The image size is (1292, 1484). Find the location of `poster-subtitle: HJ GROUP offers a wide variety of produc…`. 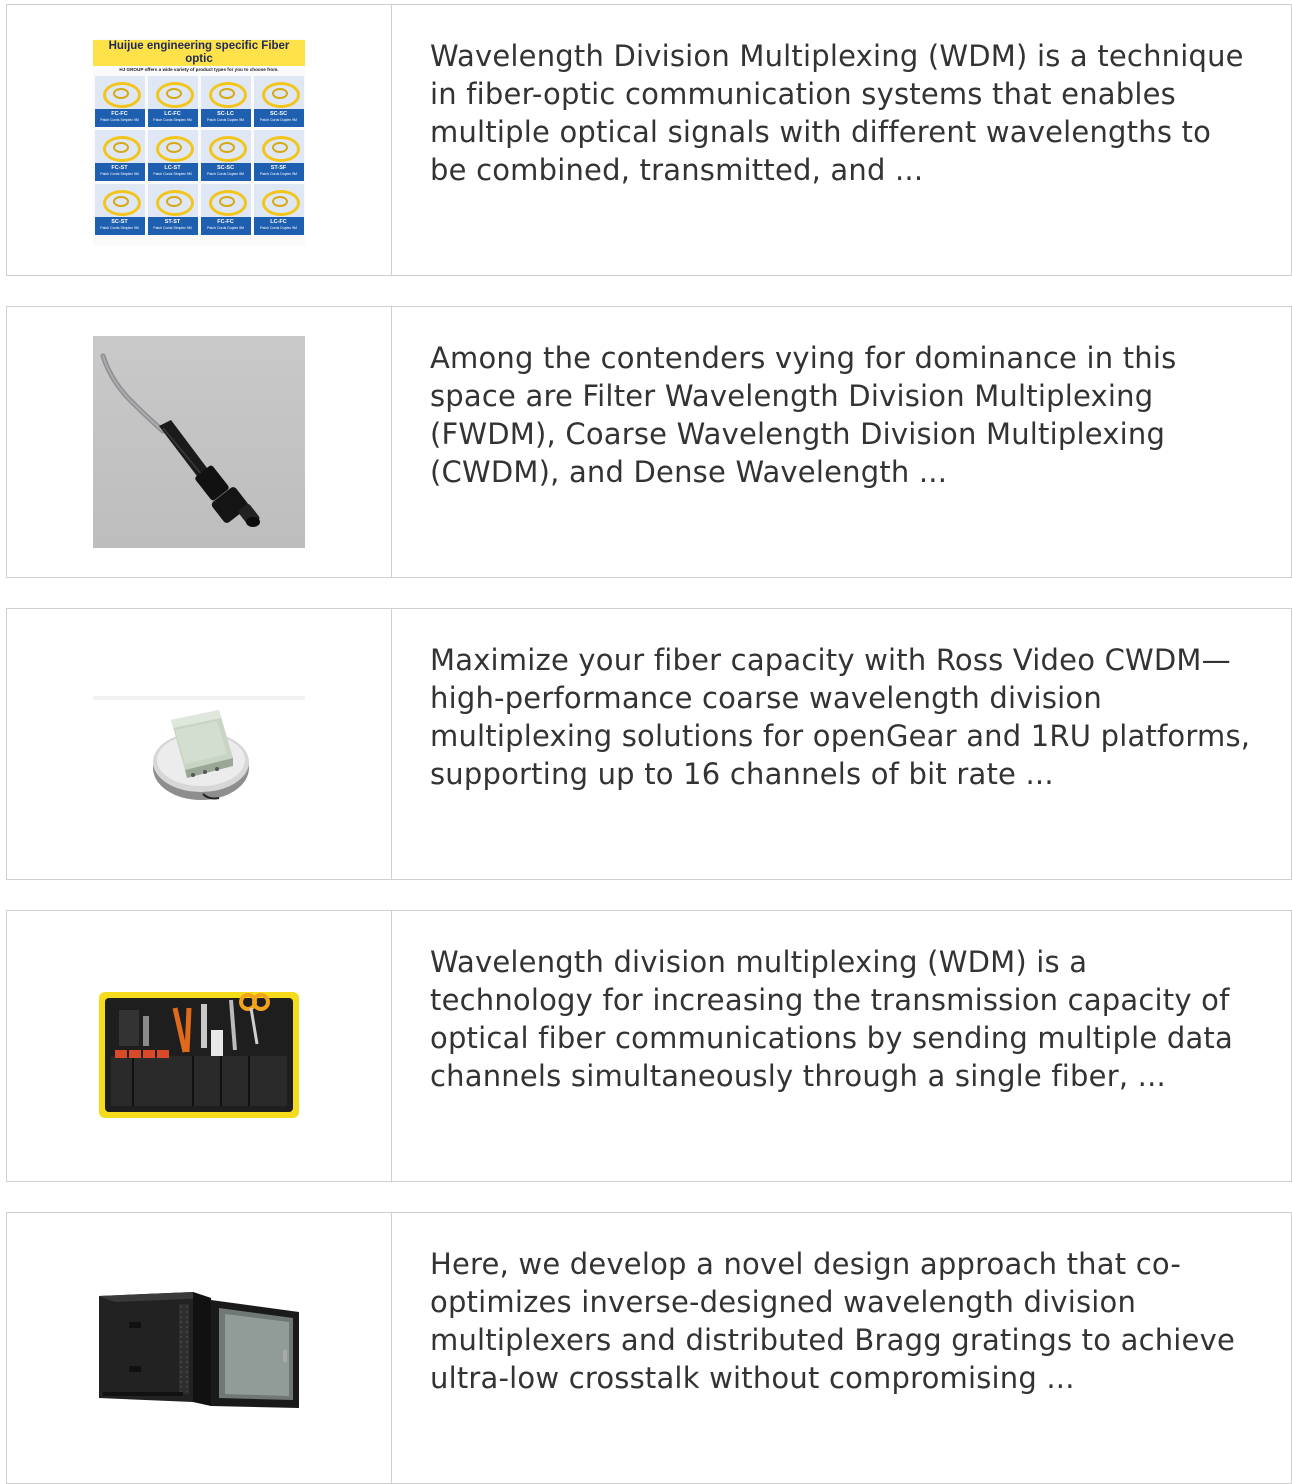

poster-subtitle: HJ GROUP offers a wide variety of produc… is located at coordinates (199, 69).